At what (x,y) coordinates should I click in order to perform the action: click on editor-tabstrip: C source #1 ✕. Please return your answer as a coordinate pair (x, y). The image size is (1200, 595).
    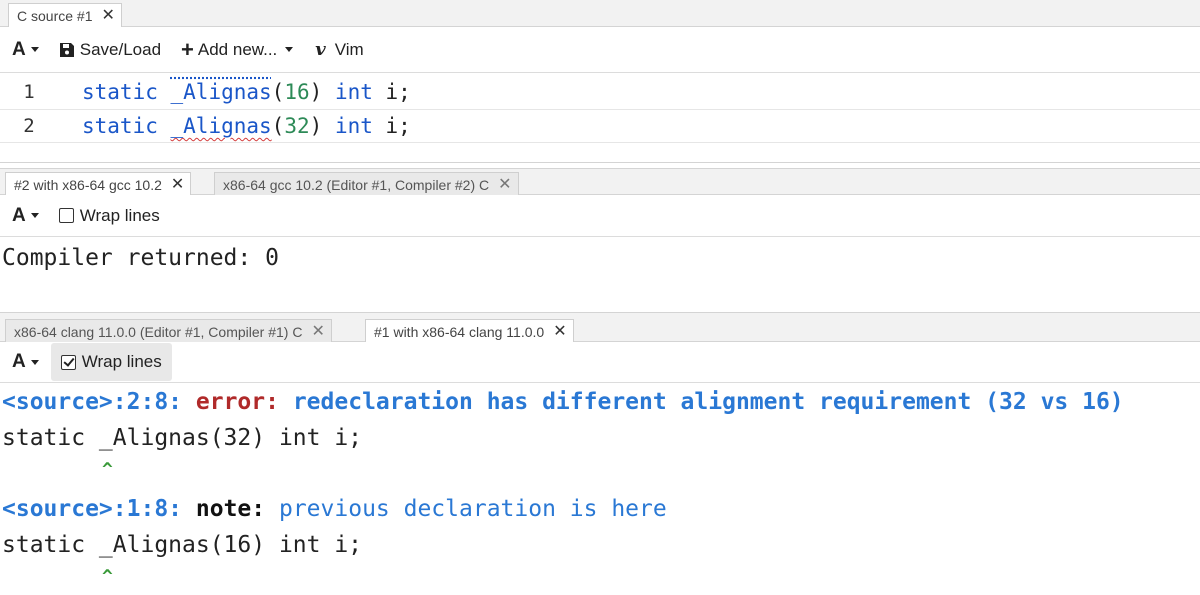
    Looking at the image, I should click on (600, 13).